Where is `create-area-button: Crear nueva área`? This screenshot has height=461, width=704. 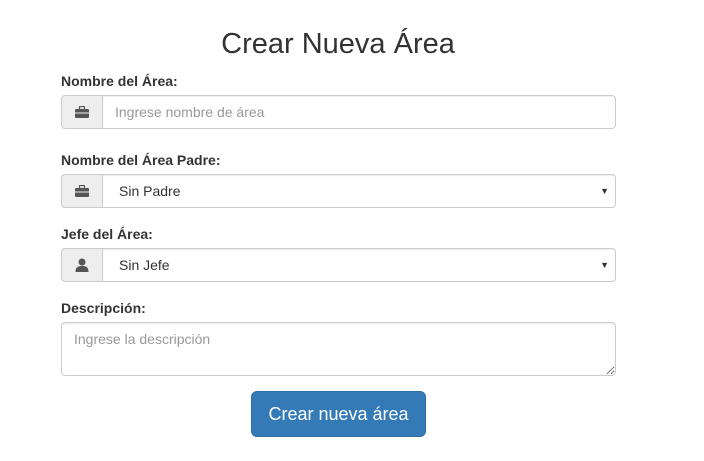 create-area-button: Crear nueva área is located at coordinates (338, 414).